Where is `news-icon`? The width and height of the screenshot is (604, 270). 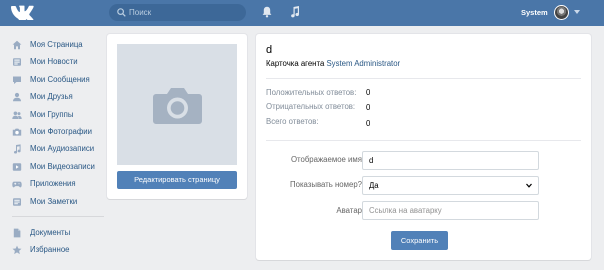 news-icon is located at coordinates (17, 62).